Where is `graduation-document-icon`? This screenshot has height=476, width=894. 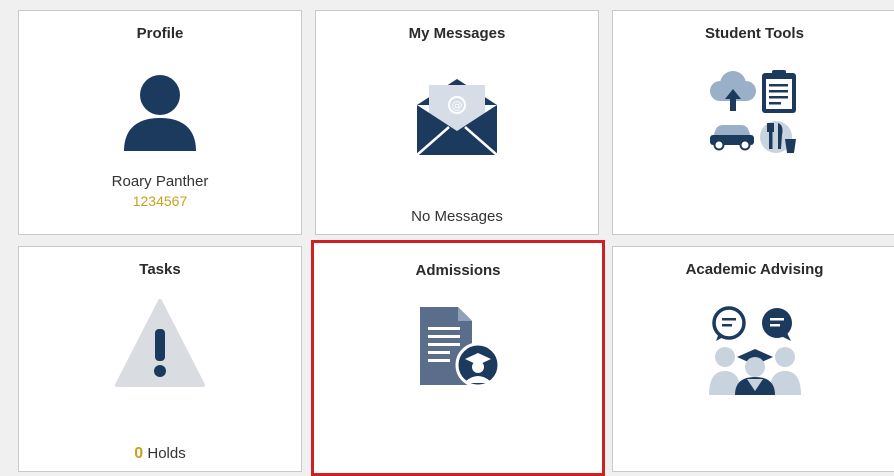 graduation-document-icon is located at coordinates (458, 346).